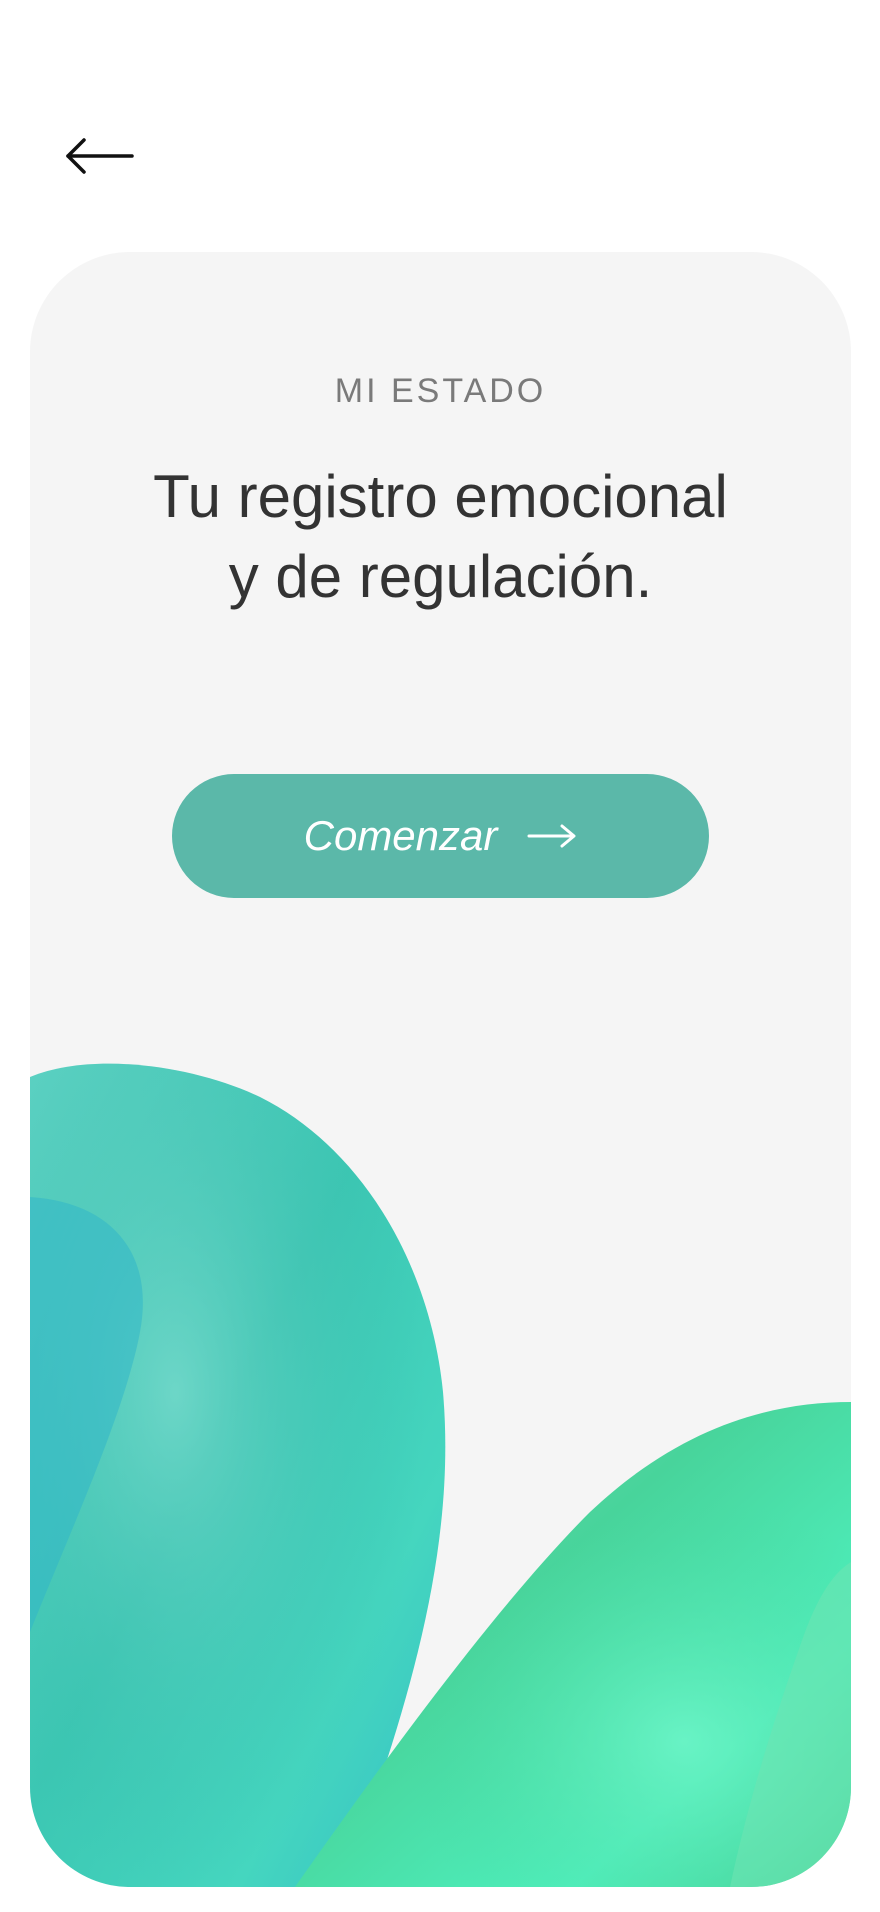  Describe the element at coordinates (440, 537) in the screenshot. I see `page-headline: Tu registro emocional y de regulación.` at that location.